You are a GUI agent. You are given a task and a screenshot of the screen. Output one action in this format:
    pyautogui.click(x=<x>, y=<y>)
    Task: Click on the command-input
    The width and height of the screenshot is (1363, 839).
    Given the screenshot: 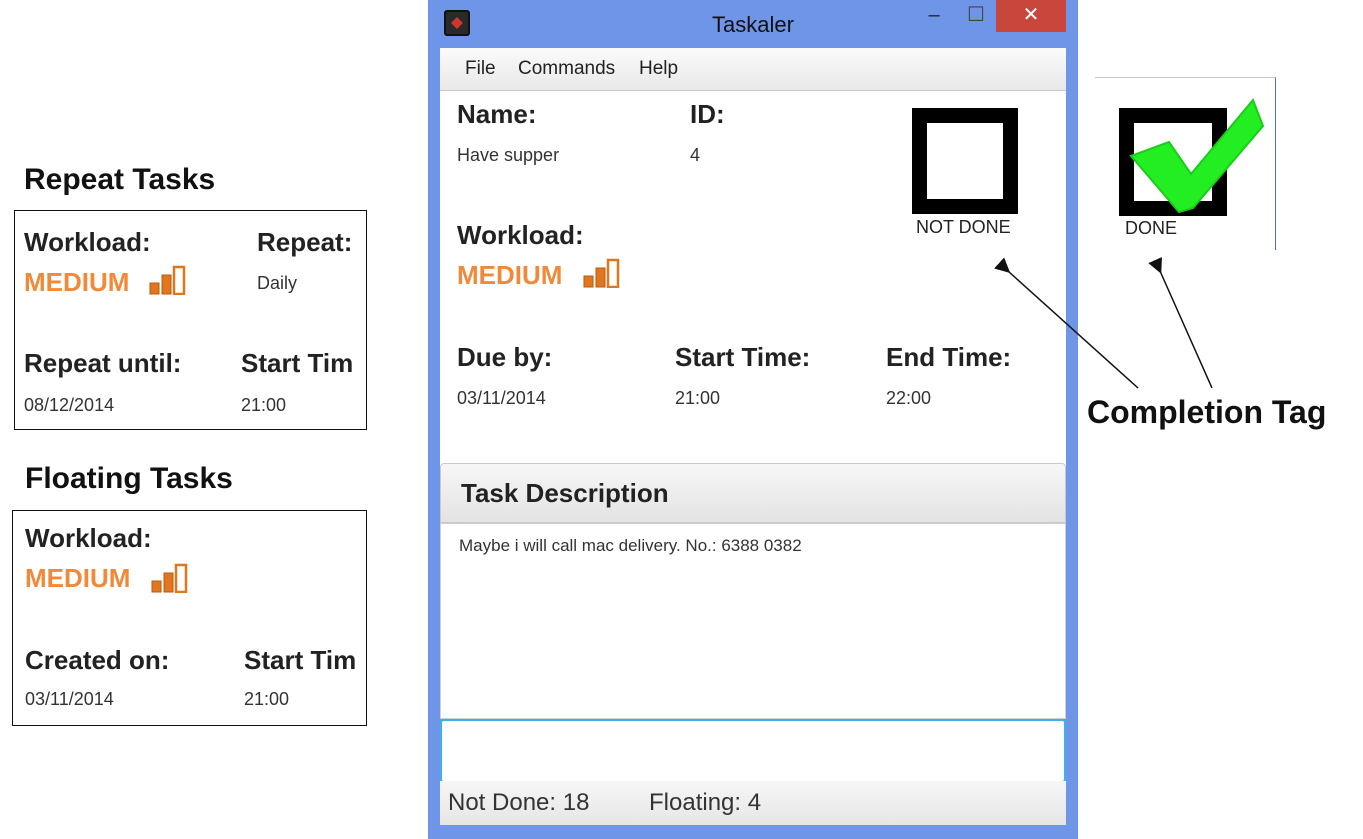 What is the action you would take?
    pyautogui.click(x=753, y=751)
    